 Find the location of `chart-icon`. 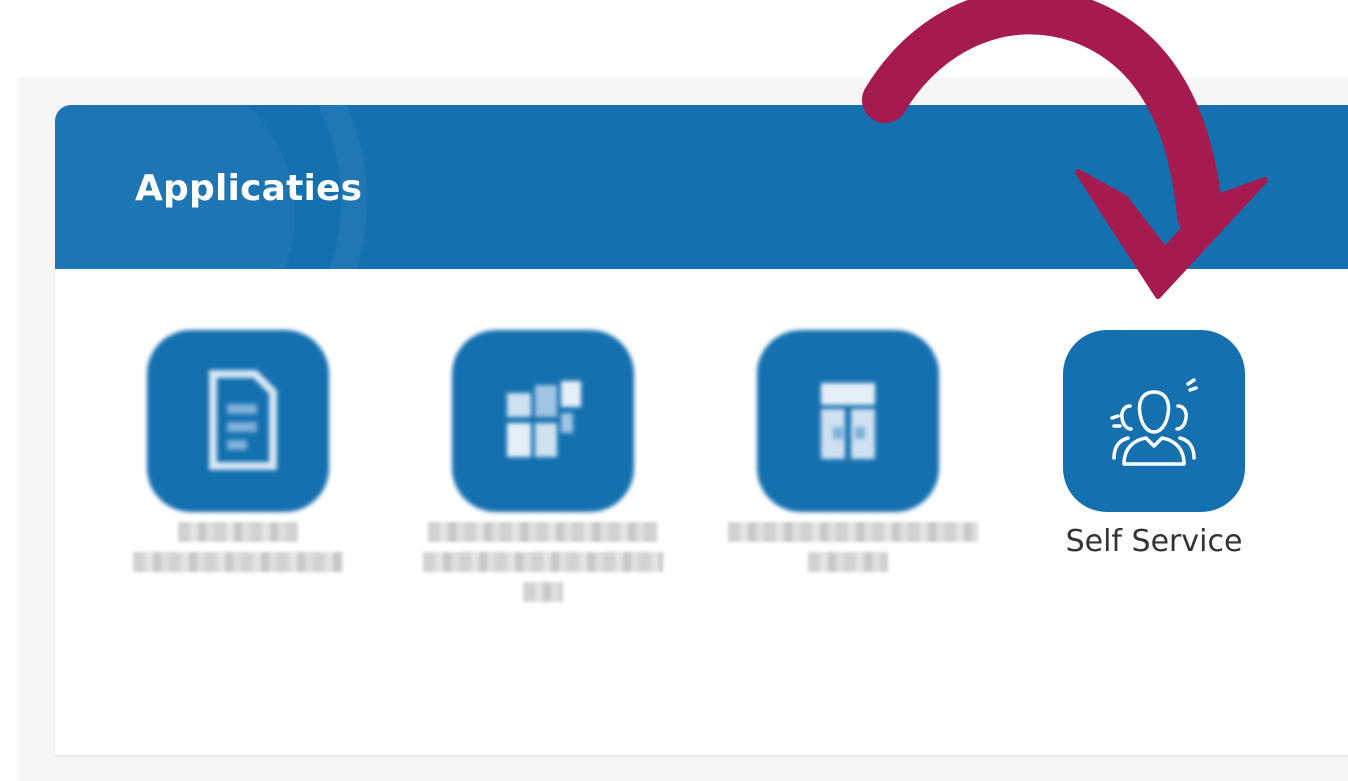

chart-icon is located at coordinates (544, 419).